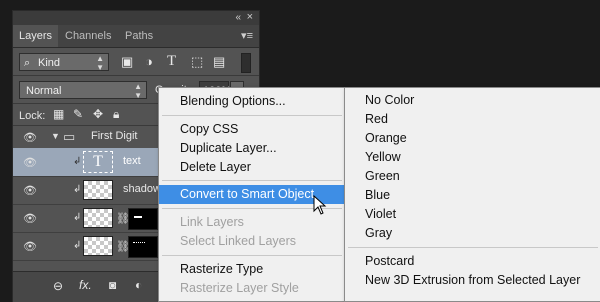  What do you see at coordinates (252, 241) in the screenshot?
I see `menu-item-select-linked-layers: Select Linked Layers` at bounding box center [252, 241].